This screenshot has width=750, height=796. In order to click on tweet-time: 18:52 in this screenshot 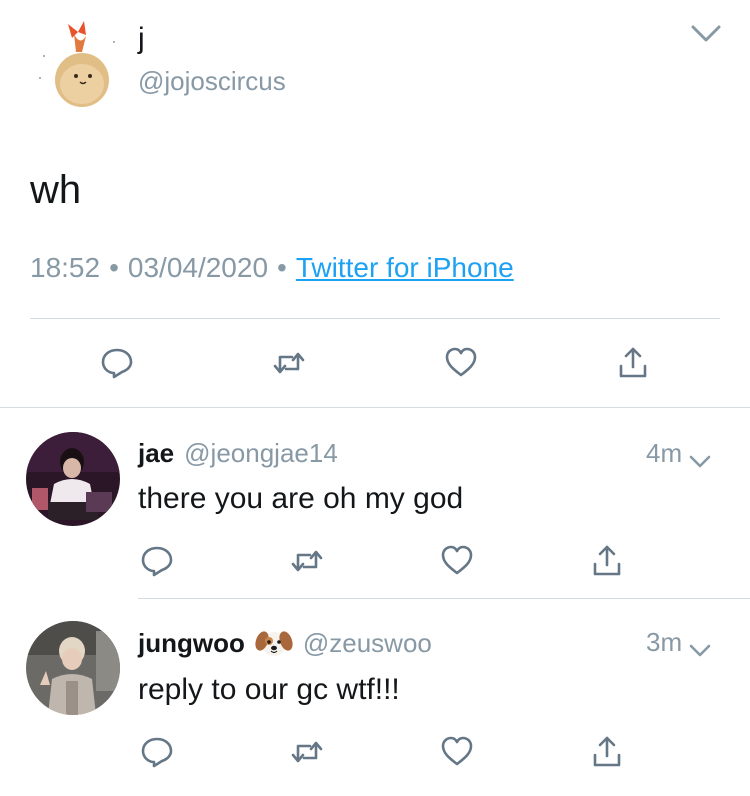, I will do `click(65, 267)`.